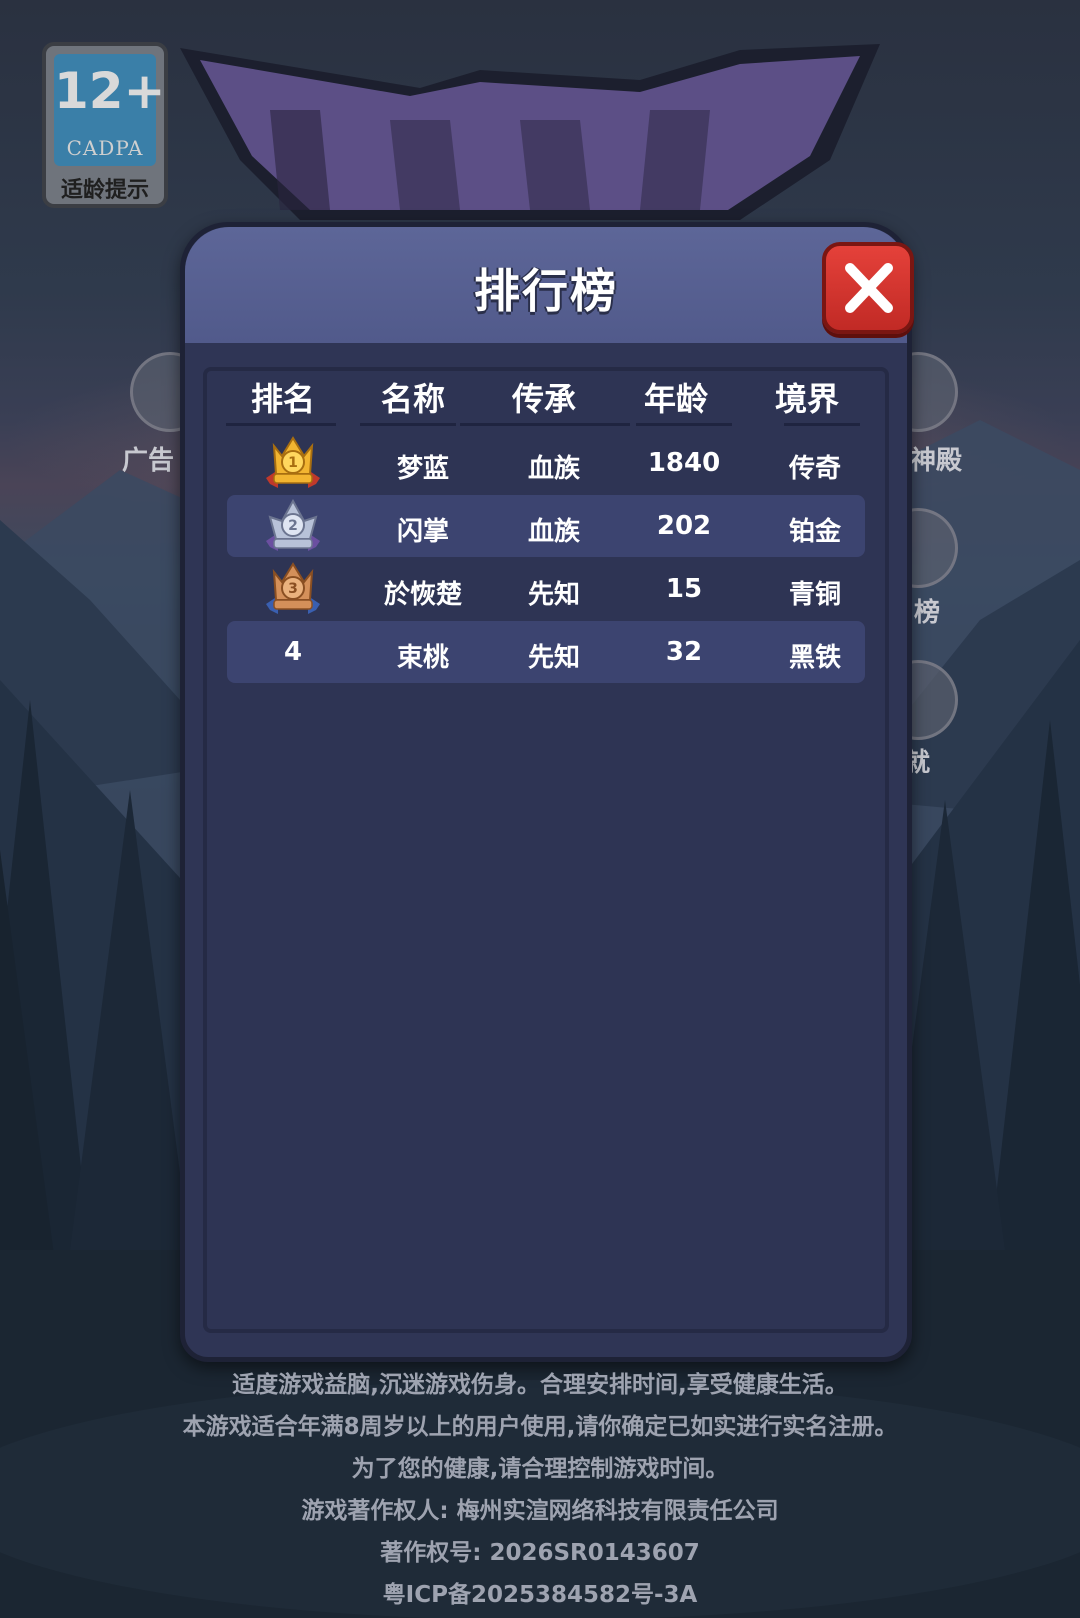 The image size is (1080, 1618). I want to click on row-1-name: 梦蓝, so click(422, 469).